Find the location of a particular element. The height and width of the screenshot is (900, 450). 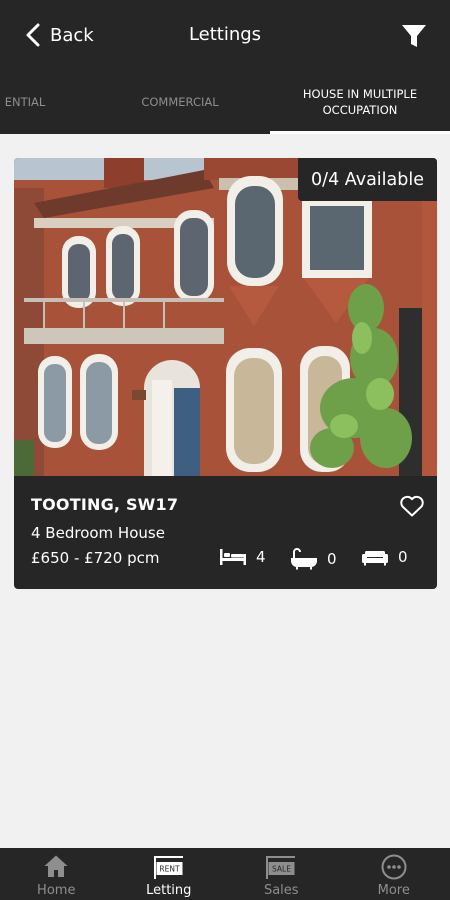

bottom-navigation: Home RENT Letting SALE Sales More is located at coordinates (225, 874).